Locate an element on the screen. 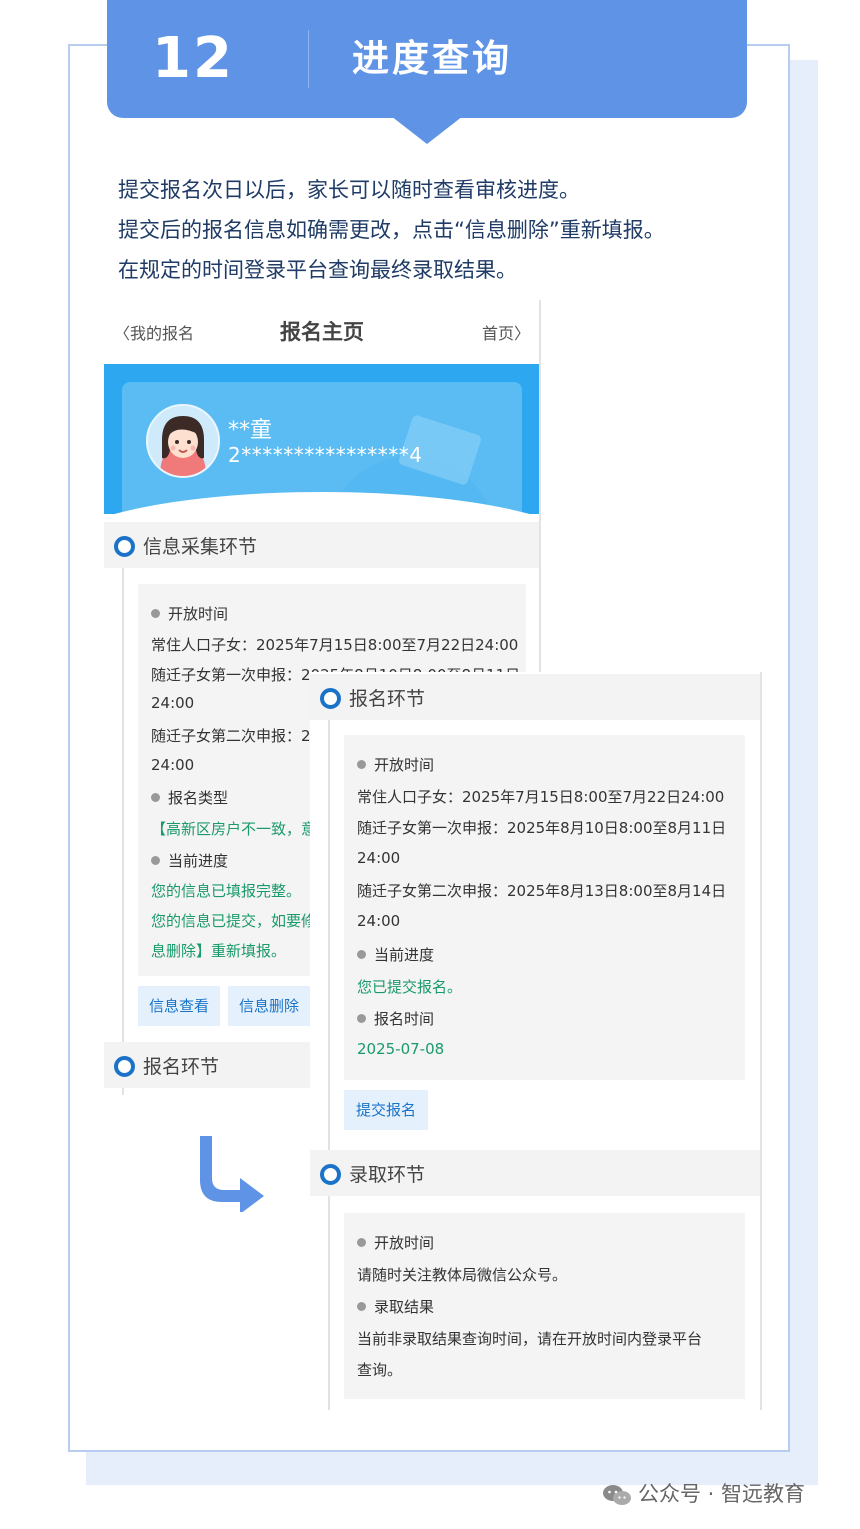 This screenshot has width=860, height=1529. info-row: 查询。 is located at coordinates (380, 1370).